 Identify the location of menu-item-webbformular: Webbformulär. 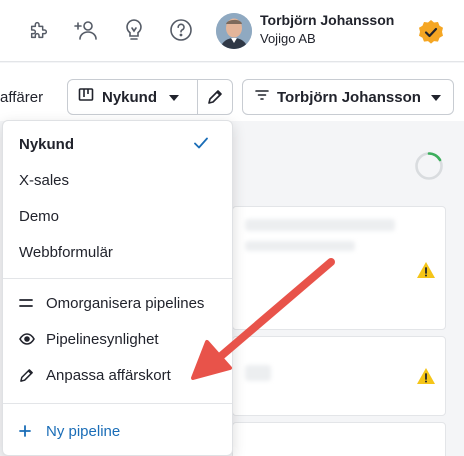
(117, 252).